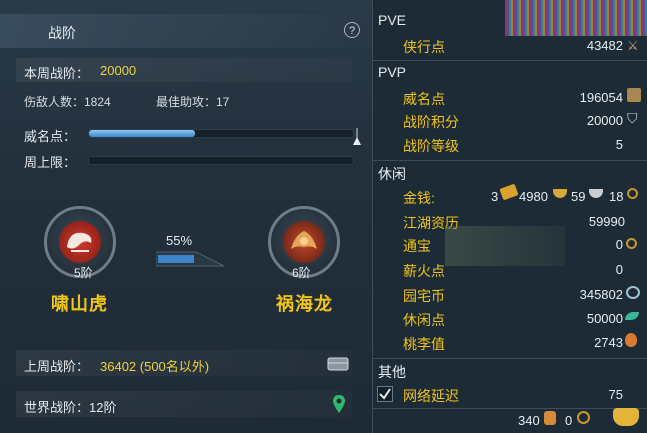 The image size is (647, 433). What do you see at coordinates (57, 73) in the screenshot?
I see `week-rank-label: 本周战阶：` at bounding box center [57, 73].